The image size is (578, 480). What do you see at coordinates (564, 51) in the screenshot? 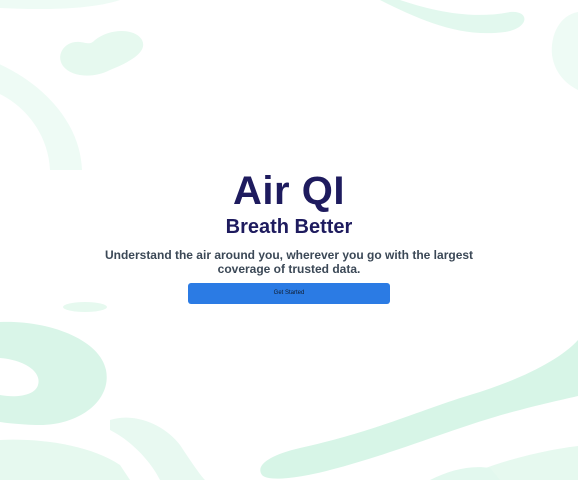
I see `decor-circle-right` at bounding box center [564, 51].